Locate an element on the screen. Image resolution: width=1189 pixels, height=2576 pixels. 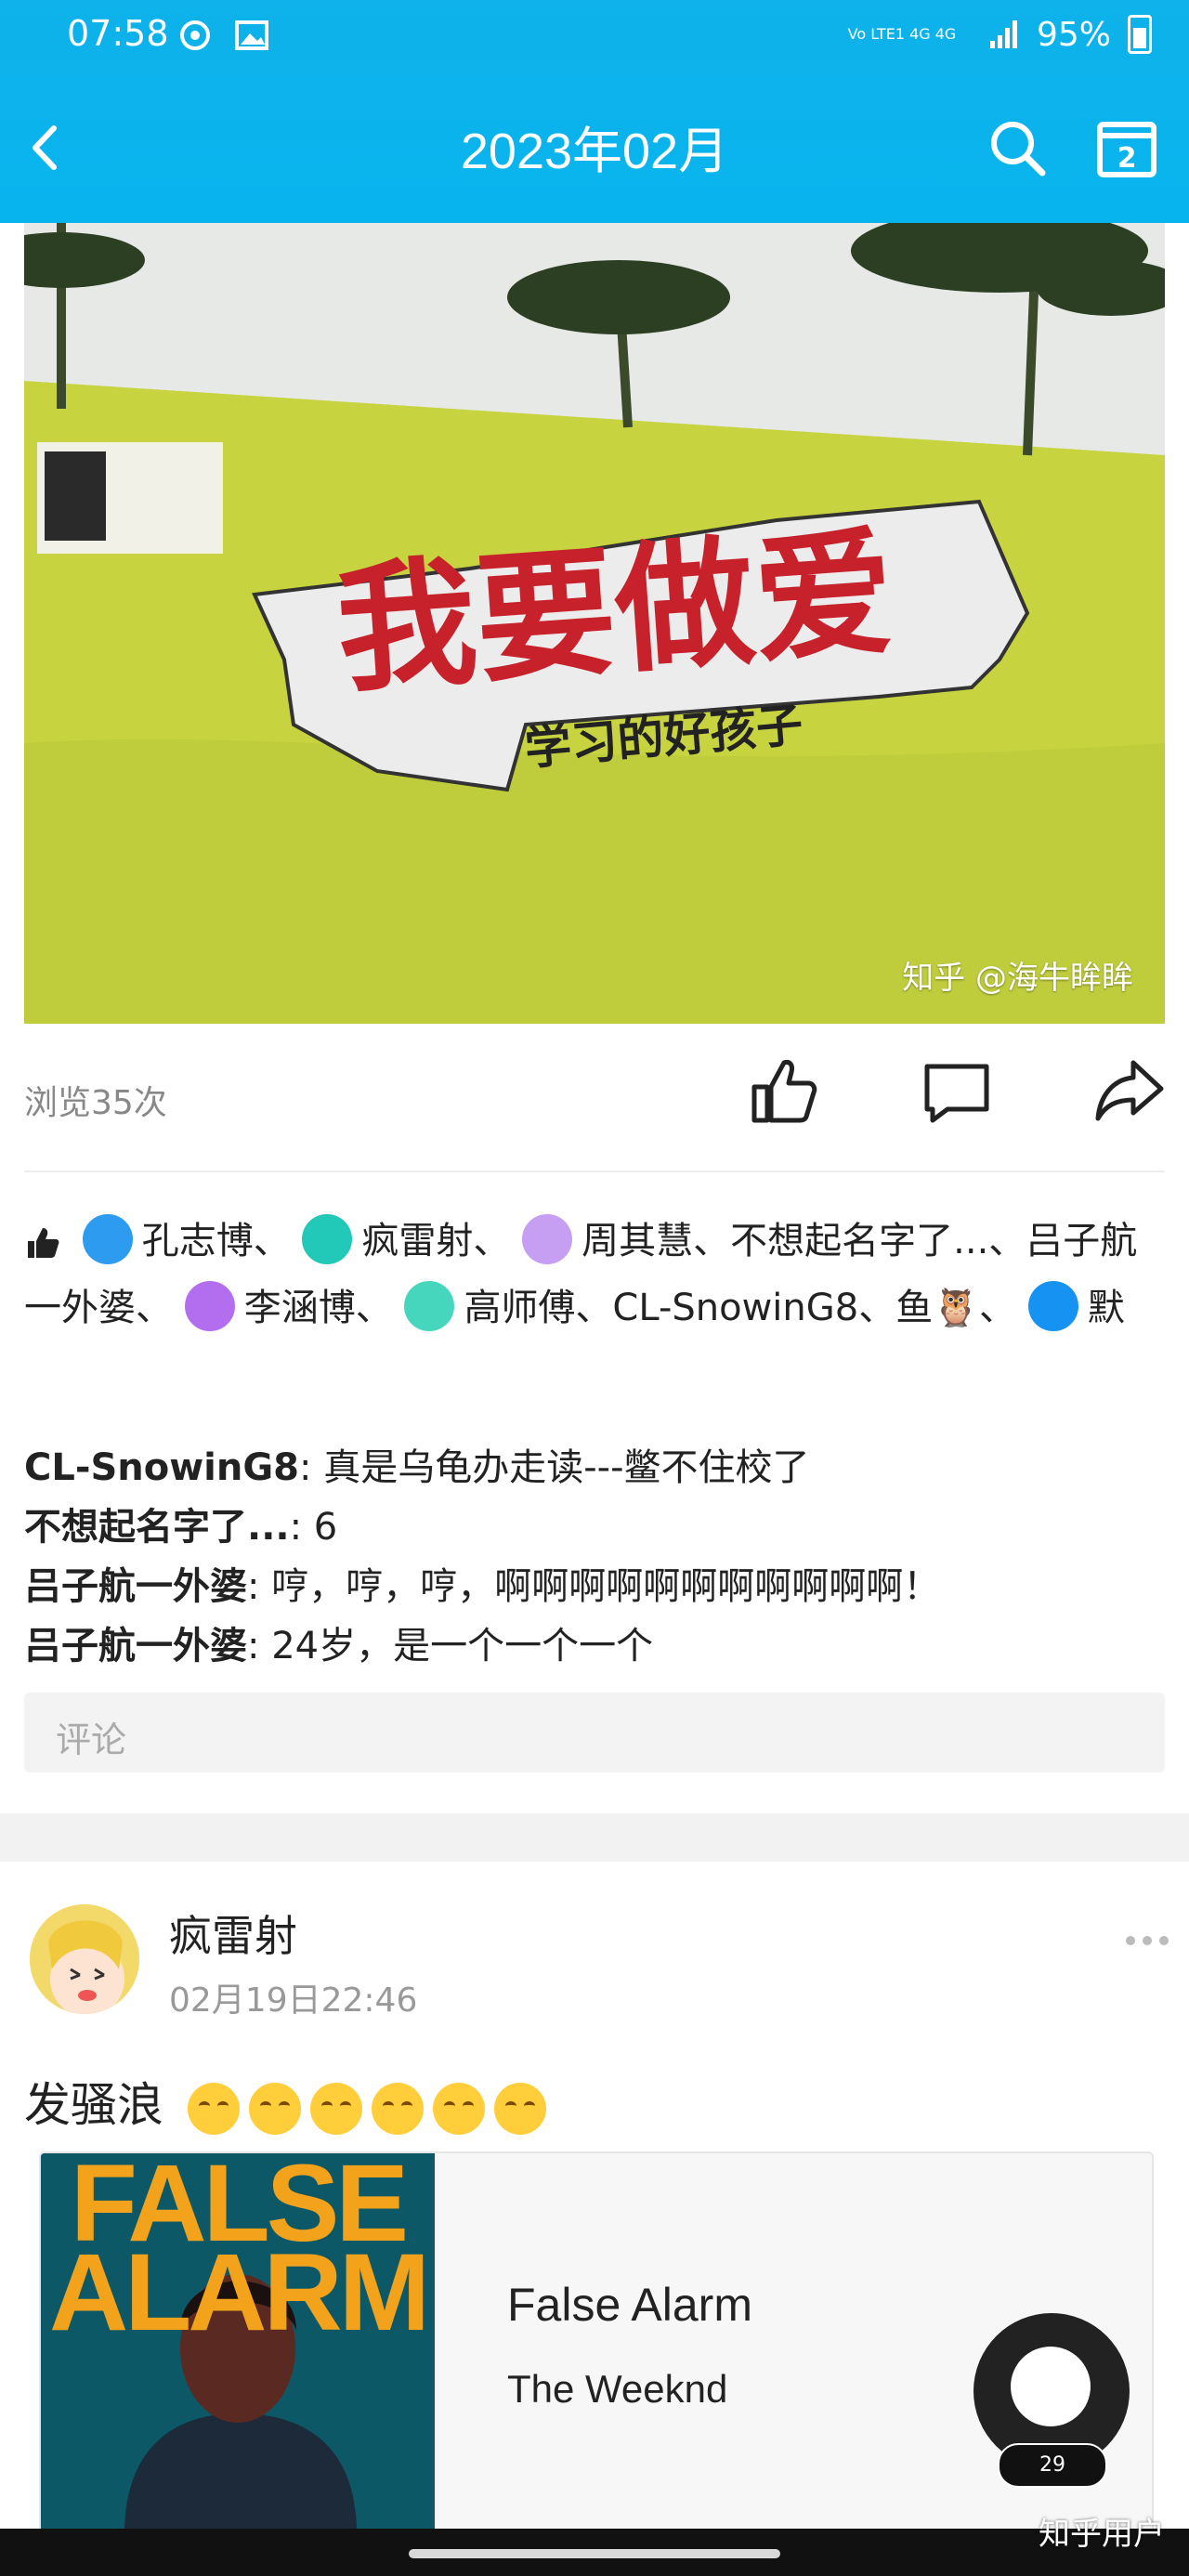
comment-text: : 哼，哼，哼，啊啊啊啊啊啊啊啊啊啊啊！ is located at coordinates (594, 1586).